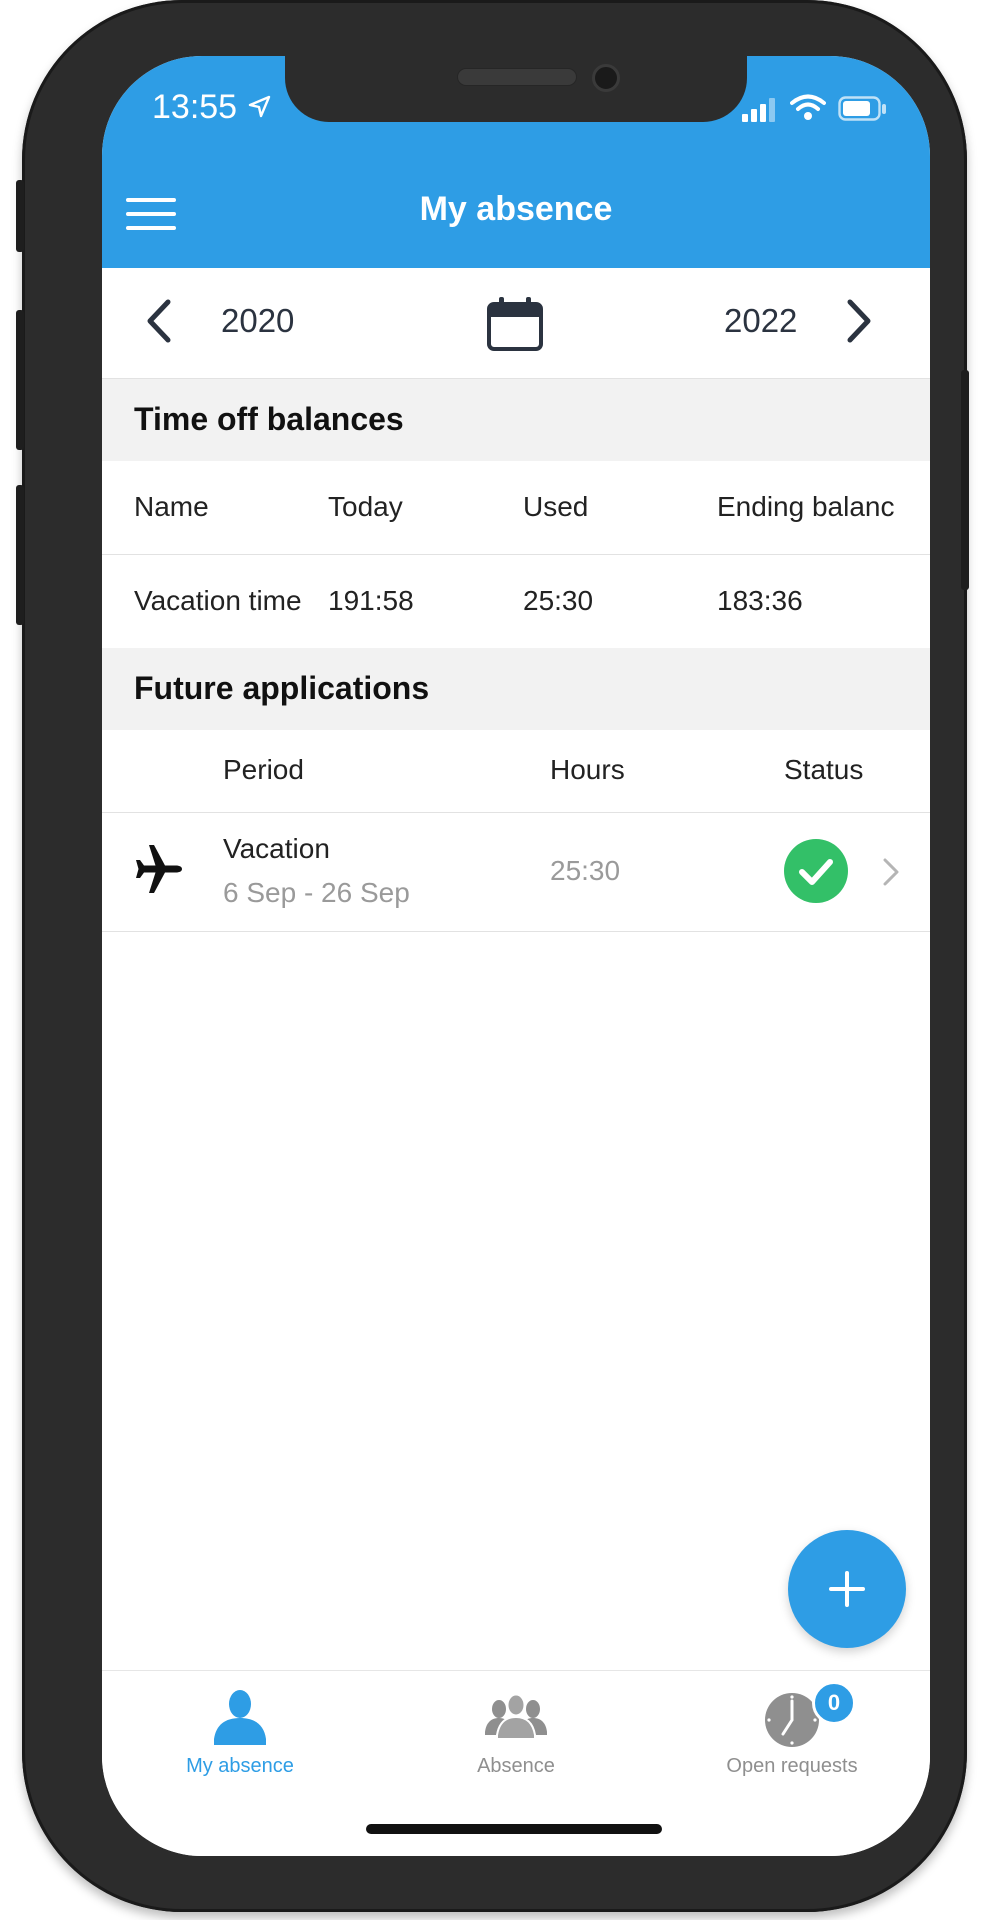  I want to click on location-arrow-icon, so click(259, 106).